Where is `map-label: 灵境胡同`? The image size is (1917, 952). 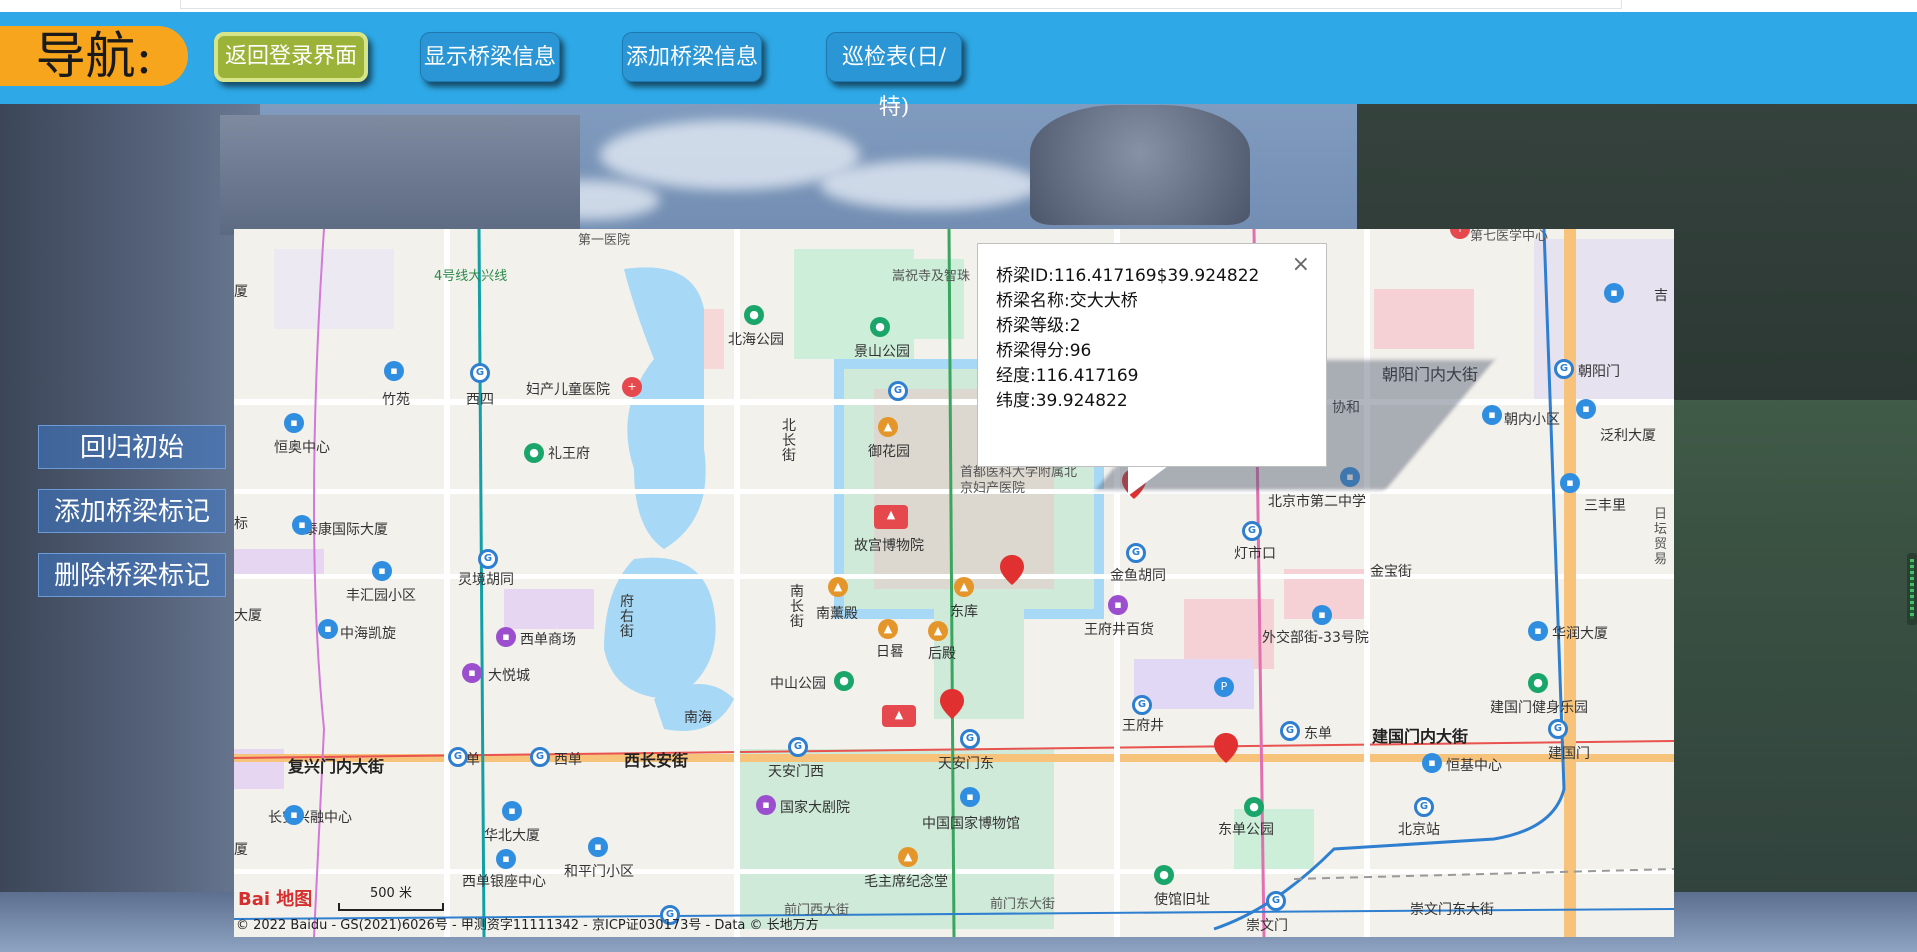 map-label: 灵境胡同 is located at coordinates (486, 580).